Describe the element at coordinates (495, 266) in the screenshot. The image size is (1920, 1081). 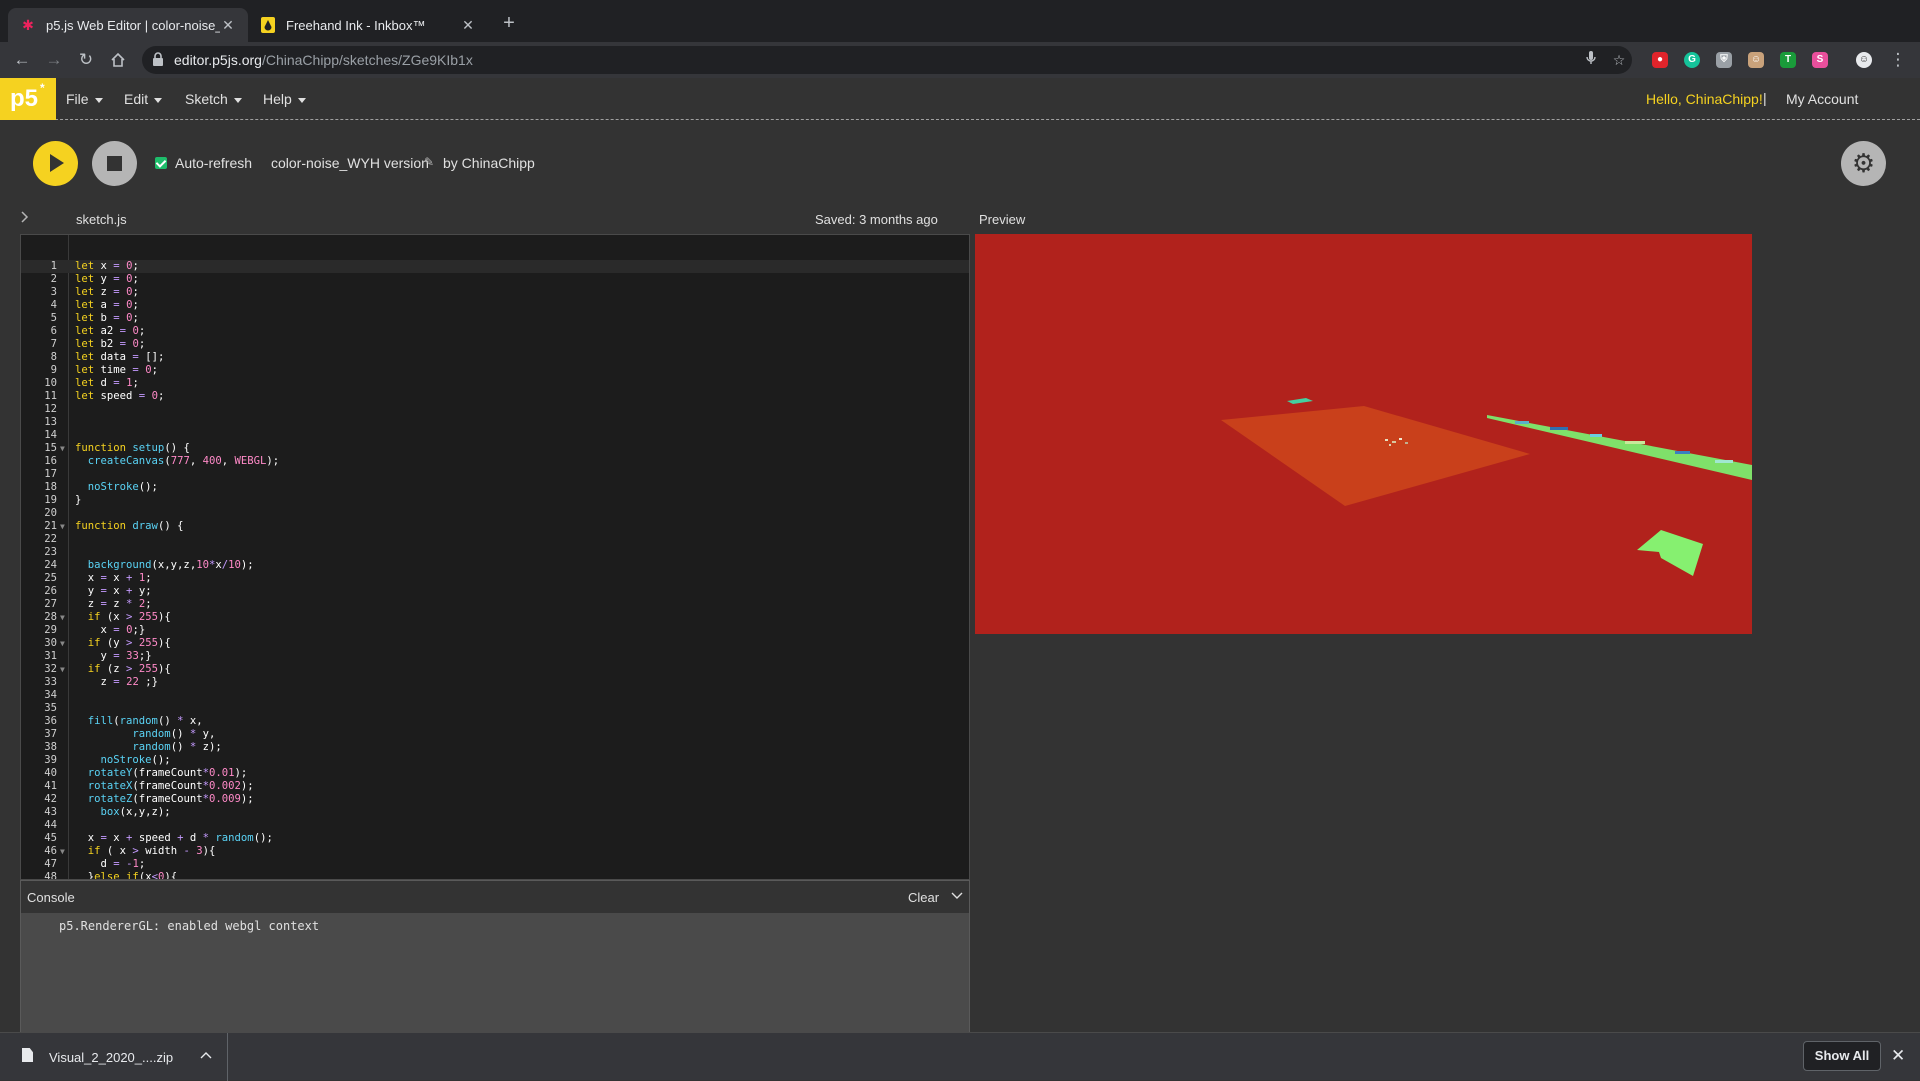
I see `code-line: 1 let x = 0;` at that location.